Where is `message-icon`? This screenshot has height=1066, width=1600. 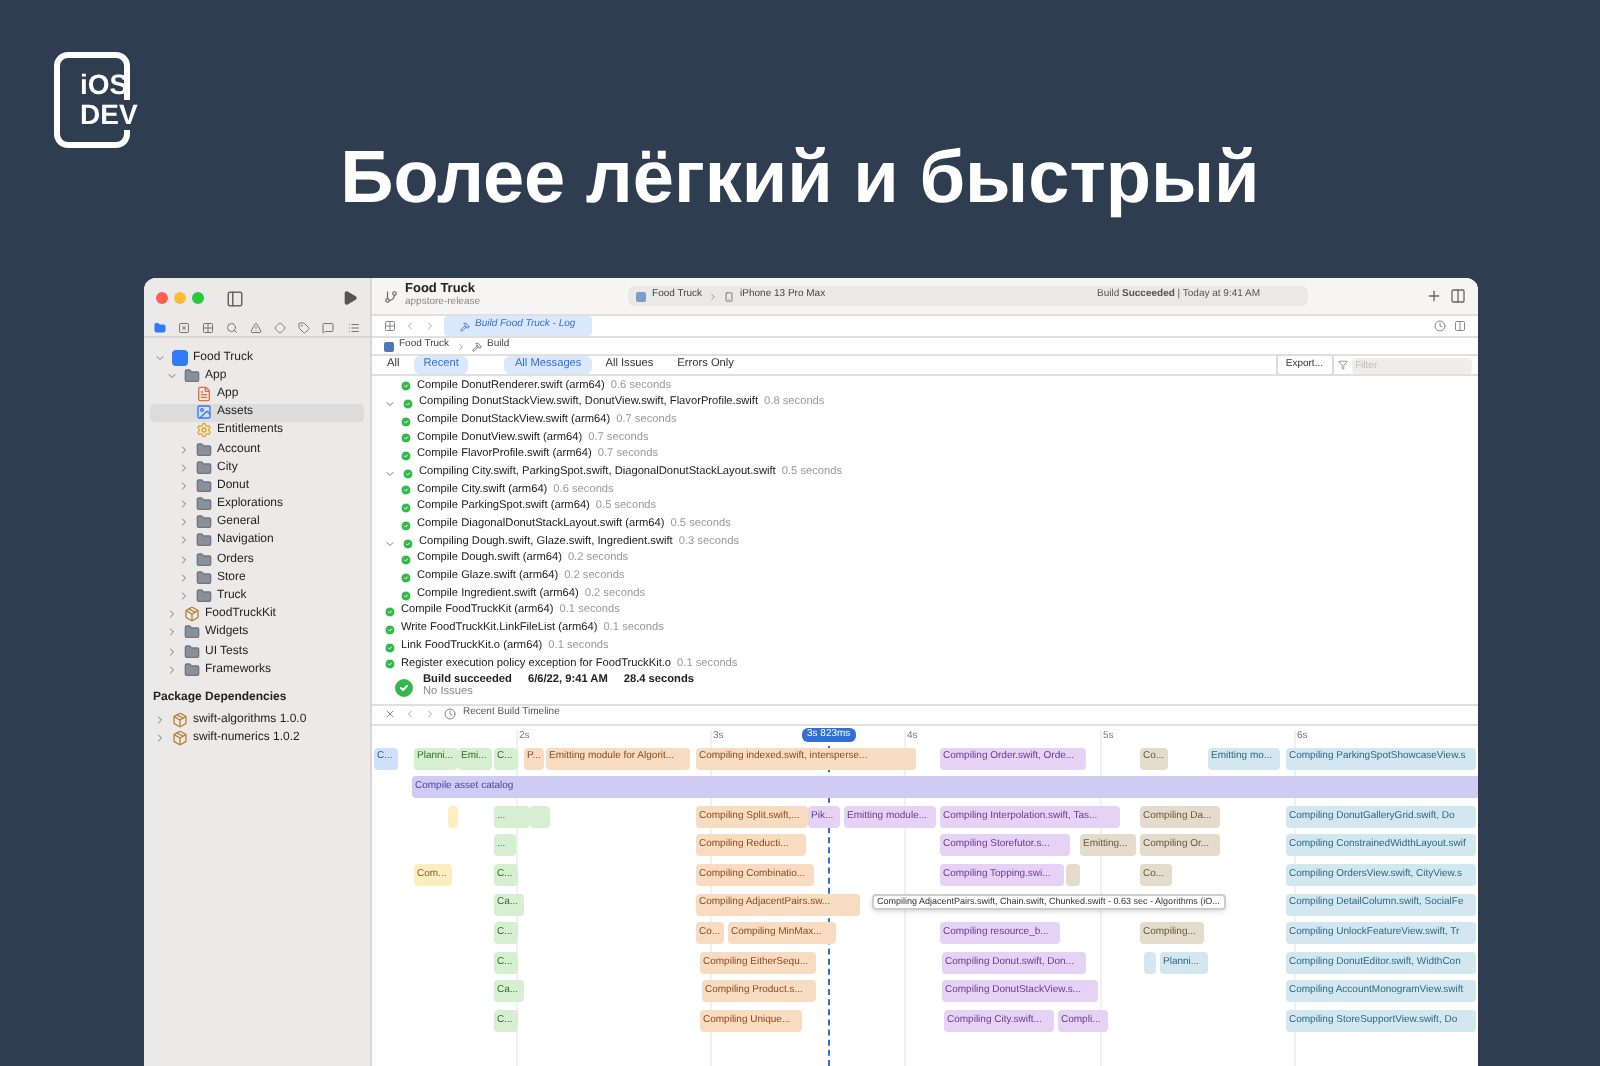
message-icon is located at coordinates (328, 327).